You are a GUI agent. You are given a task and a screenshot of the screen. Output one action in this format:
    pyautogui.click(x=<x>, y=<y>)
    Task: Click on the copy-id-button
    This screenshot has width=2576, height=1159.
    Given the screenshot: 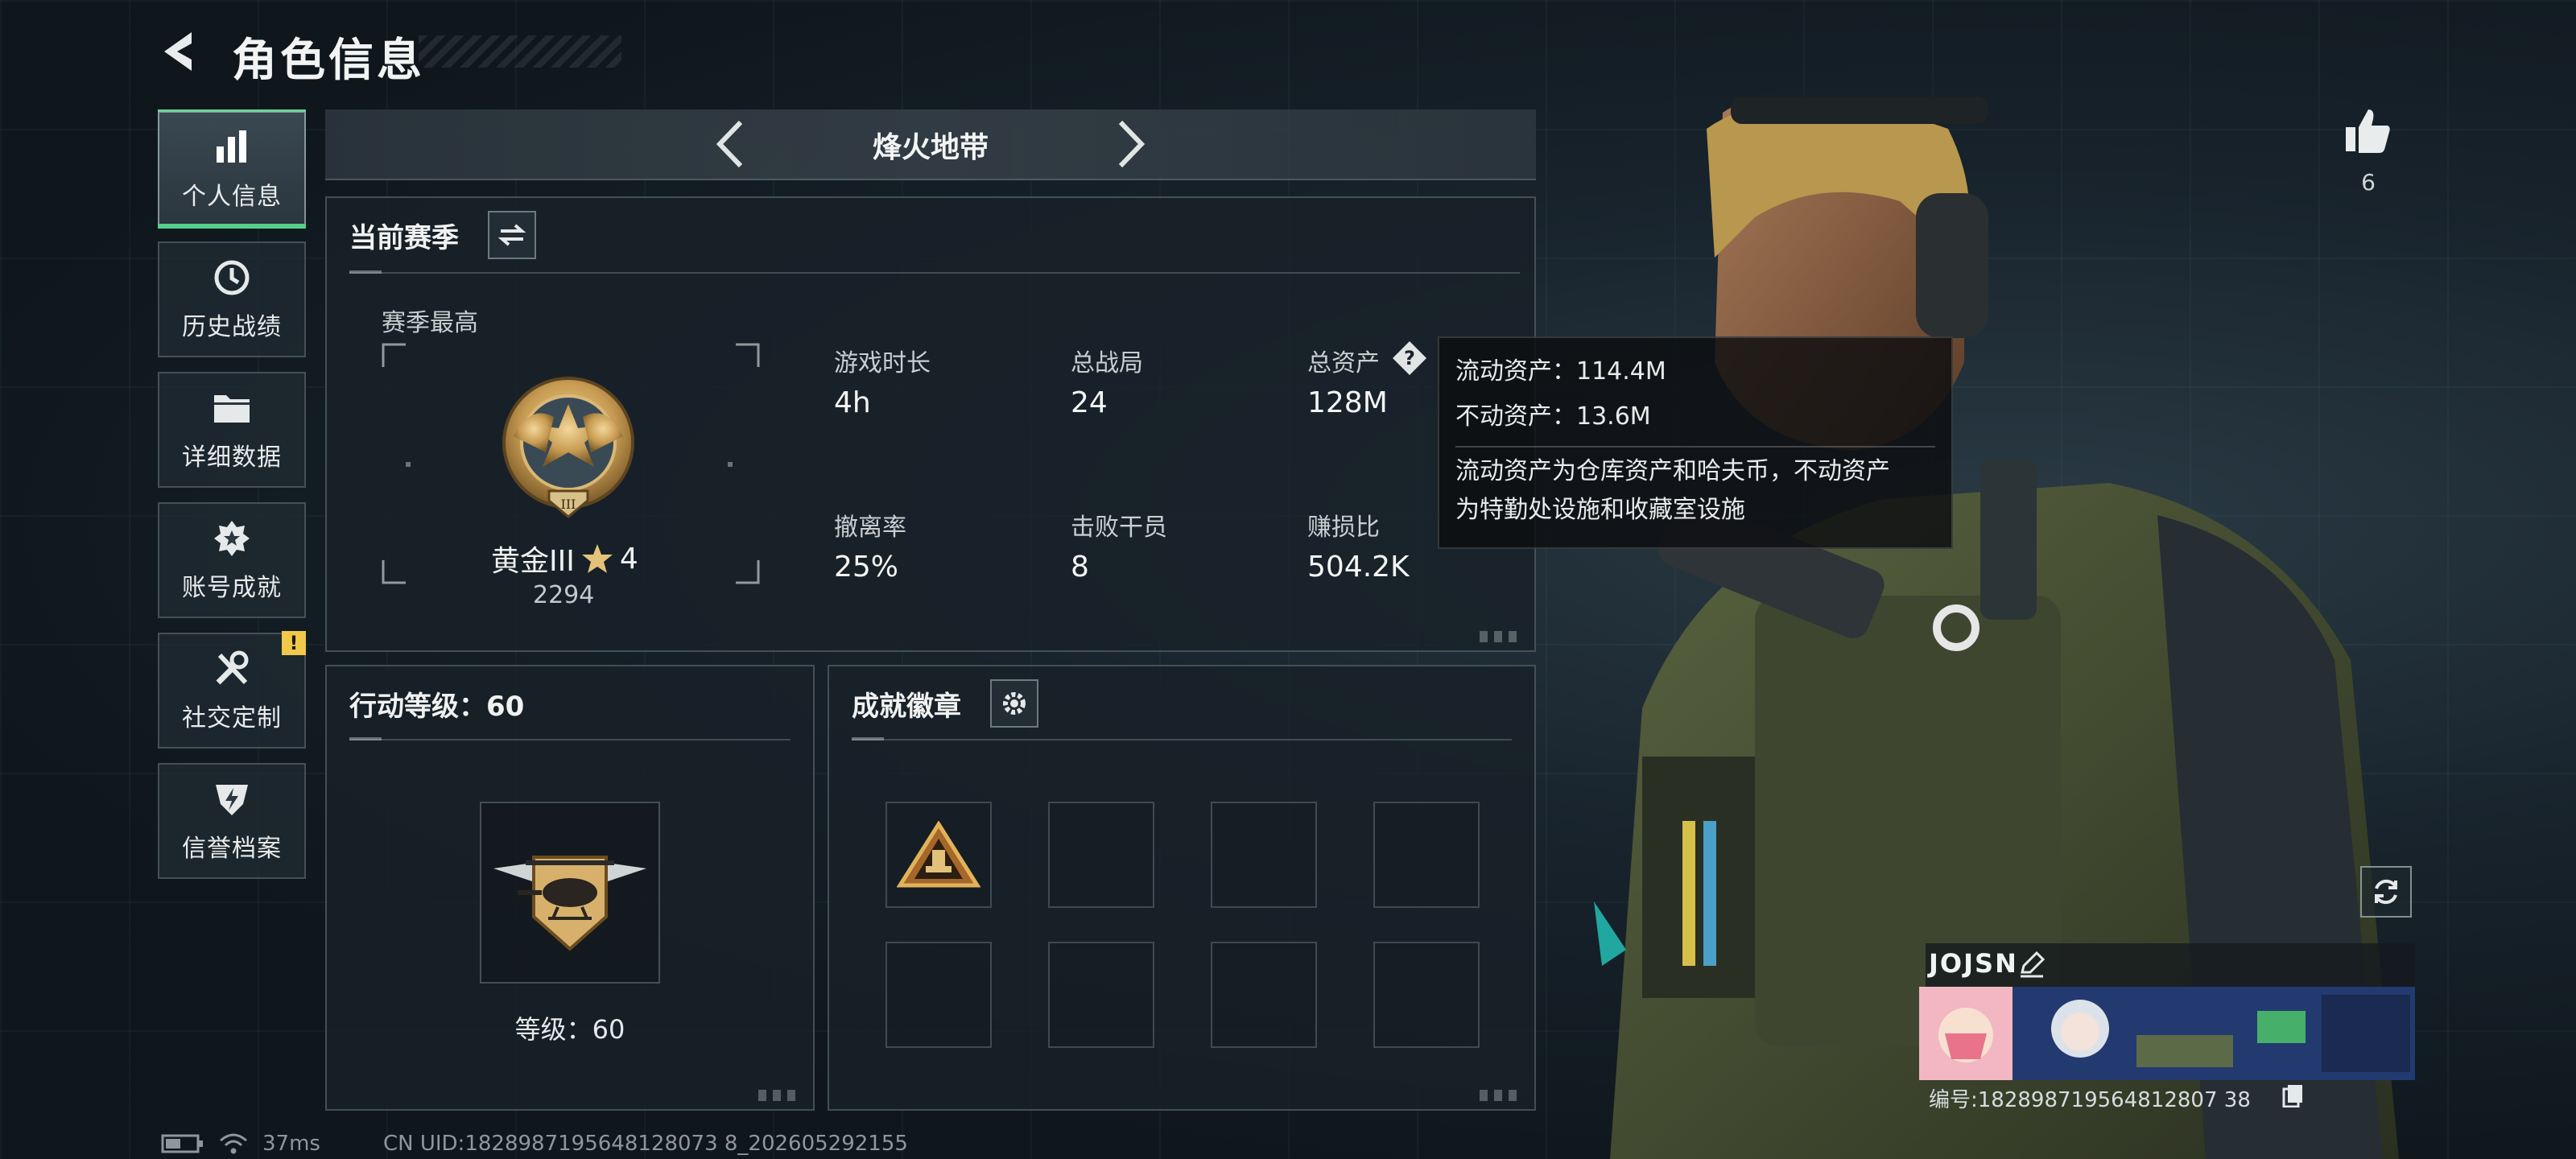 What is the action you would take?
    pyautogui.click(x=2293, y=1095)
    